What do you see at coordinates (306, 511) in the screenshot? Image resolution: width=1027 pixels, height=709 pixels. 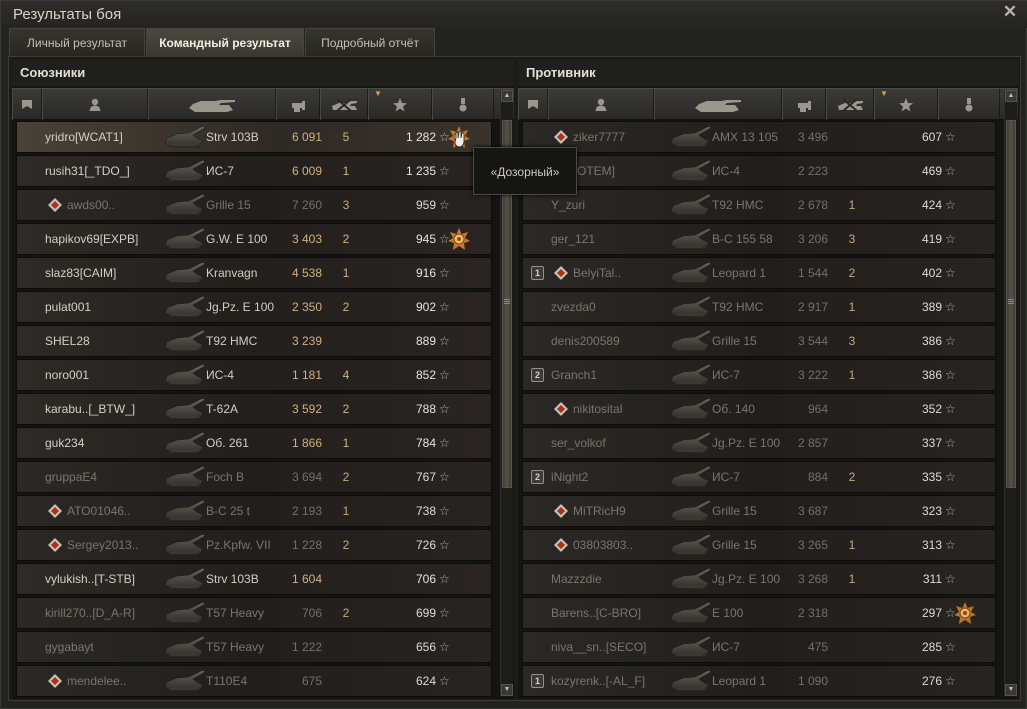 I see `damage-value: 2 193` at bounding box center [306, 511].